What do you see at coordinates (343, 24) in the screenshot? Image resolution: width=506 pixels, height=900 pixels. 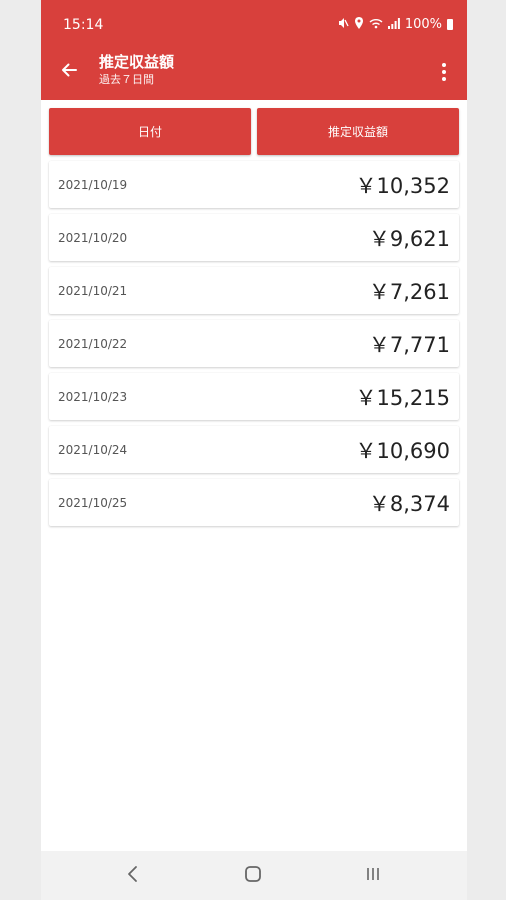 I see `mute-icon` at bounding box center [343, 24].